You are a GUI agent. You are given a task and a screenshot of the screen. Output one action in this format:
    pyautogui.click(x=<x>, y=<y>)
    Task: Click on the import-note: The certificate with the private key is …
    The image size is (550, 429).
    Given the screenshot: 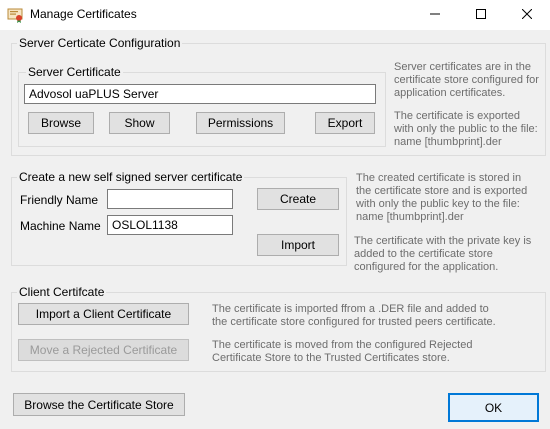 What is the action you would take?
    pyautogui.click(x=443, y=254)
    